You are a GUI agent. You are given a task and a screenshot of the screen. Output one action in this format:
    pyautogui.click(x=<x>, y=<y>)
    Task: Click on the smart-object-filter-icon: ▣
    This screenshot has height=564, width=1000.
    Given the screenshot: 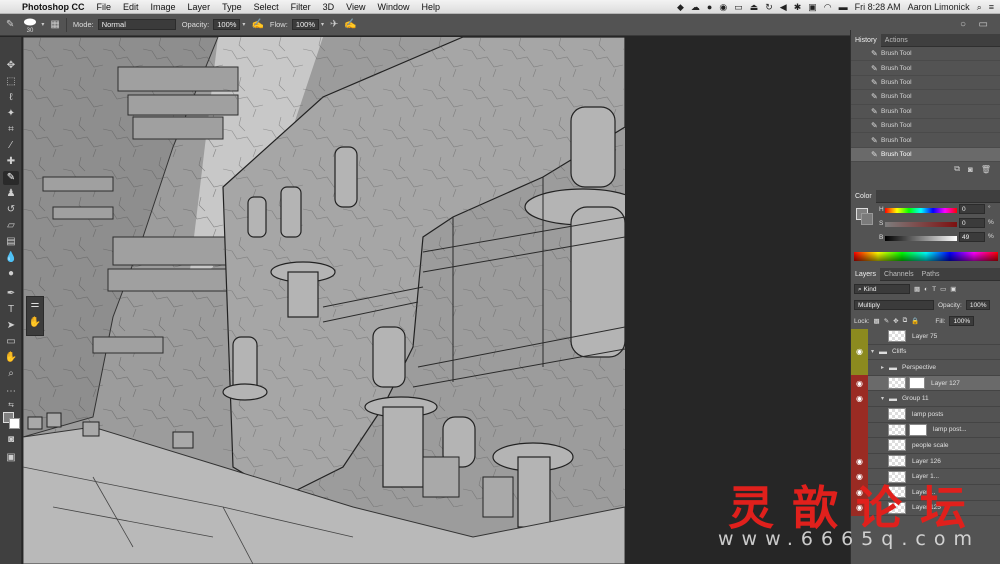 What is the action you would take?
    pyautogui.click(x=953, y=289)
    